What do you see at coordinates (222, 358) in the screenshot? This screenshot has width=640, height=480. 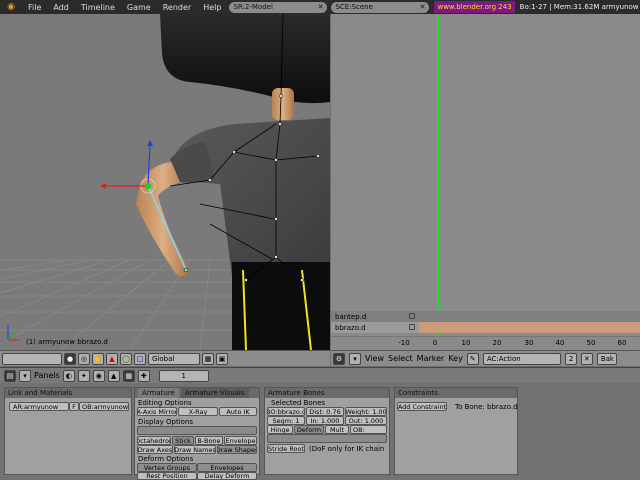 I see `render-icon: ▣` at bounding box center [222, 358].